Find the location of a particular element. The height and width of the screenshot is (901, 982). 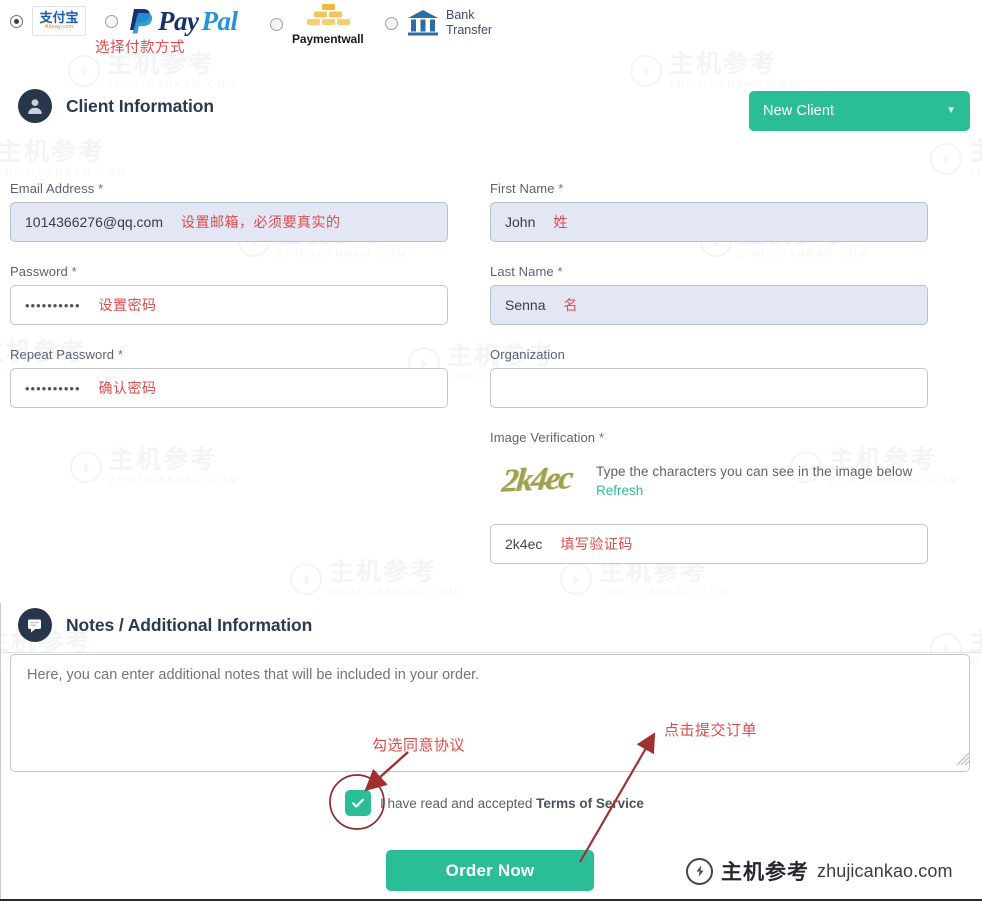

payment-option-paymentwall: Paymentwall is located at coordinates (317, 24).